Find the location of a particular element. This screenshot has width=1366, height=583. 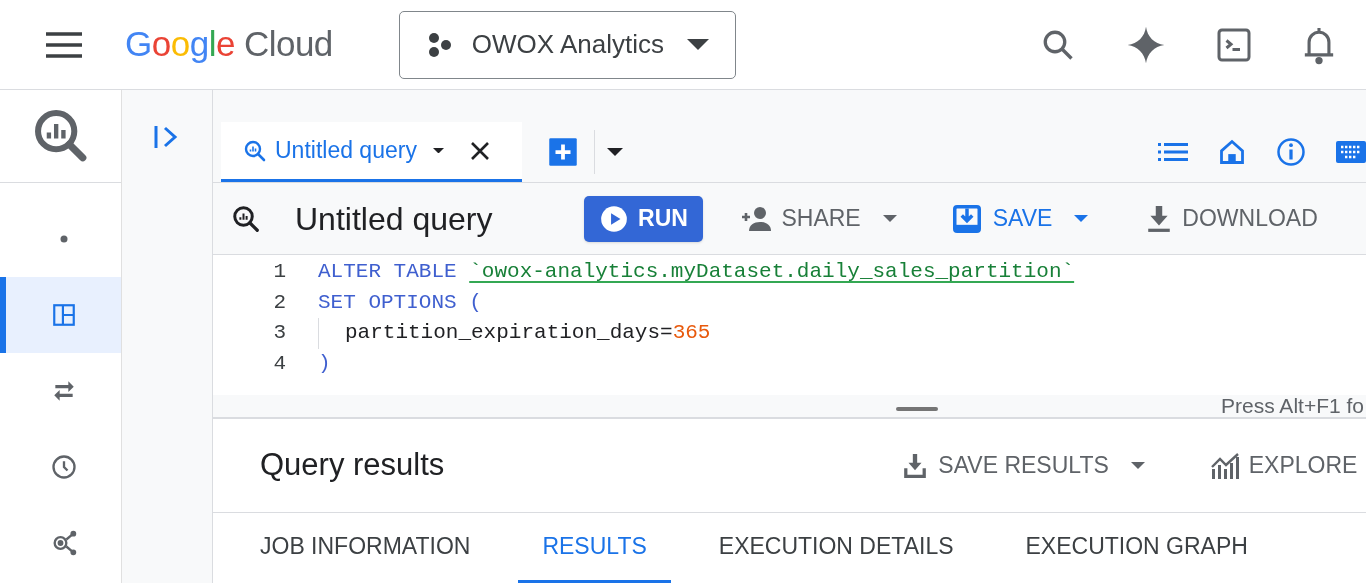

add-person-icon is located at coordinates (757, 218).